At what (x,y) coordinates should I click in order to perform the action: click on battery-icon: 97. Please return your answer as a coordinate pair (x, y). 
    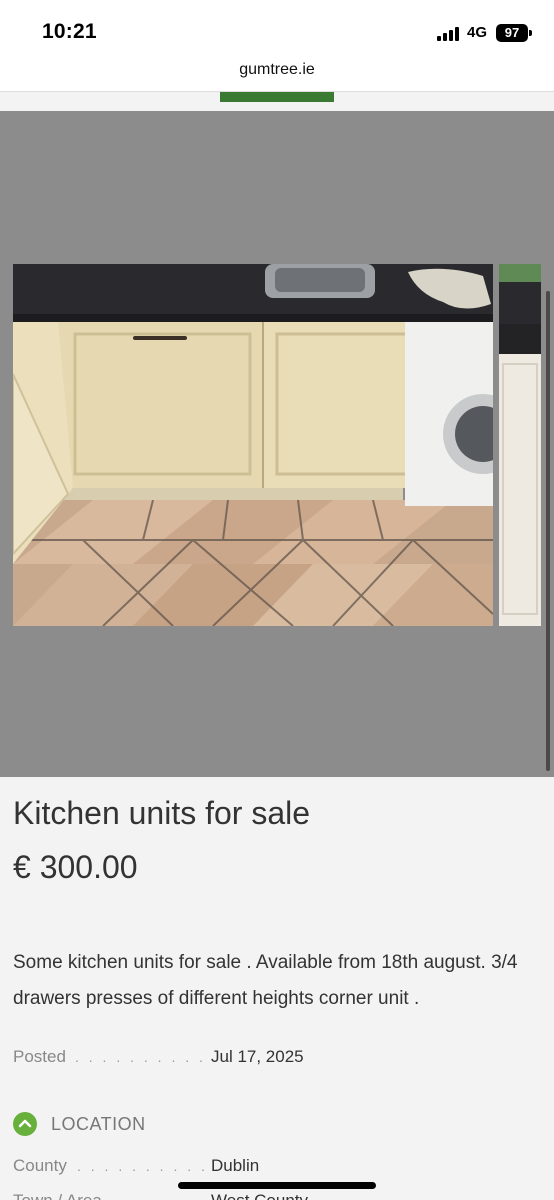
    Looking at the image, I should click on (512, 33).